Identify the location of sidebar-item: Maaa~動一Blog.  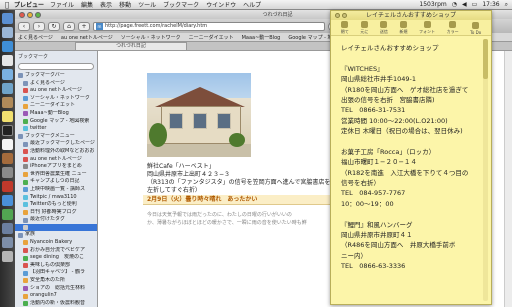
(56, 114).